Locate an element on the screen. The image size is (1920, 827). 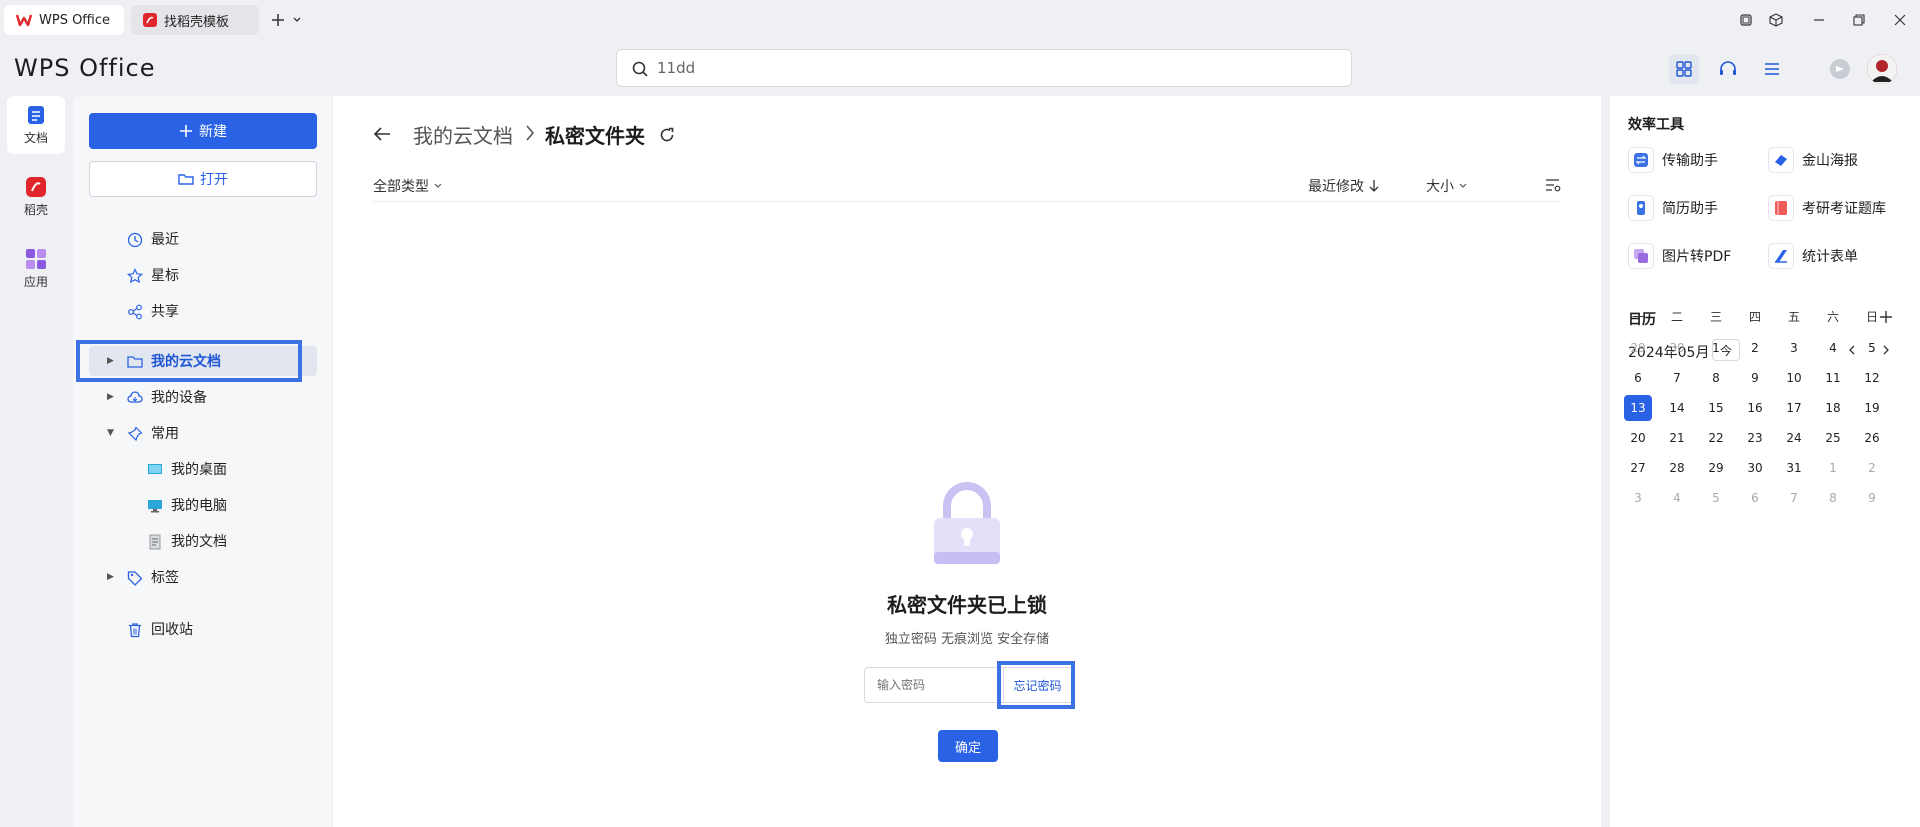
search-box is located at coordinates (984, 68).